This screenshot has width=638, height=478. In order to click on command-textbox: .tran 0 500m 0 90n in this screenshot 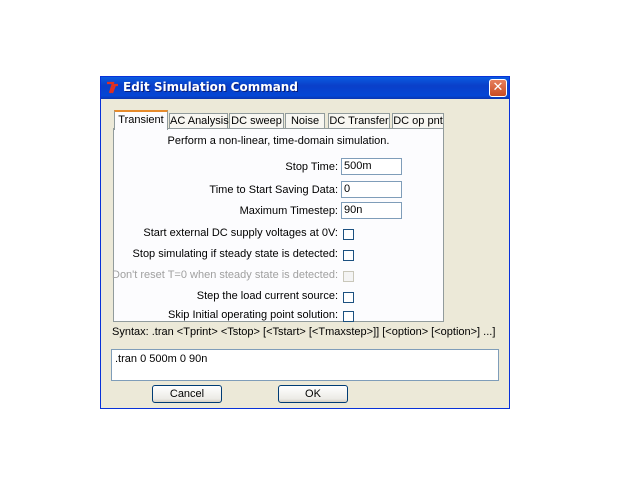, I will do `click(305, 365)`.